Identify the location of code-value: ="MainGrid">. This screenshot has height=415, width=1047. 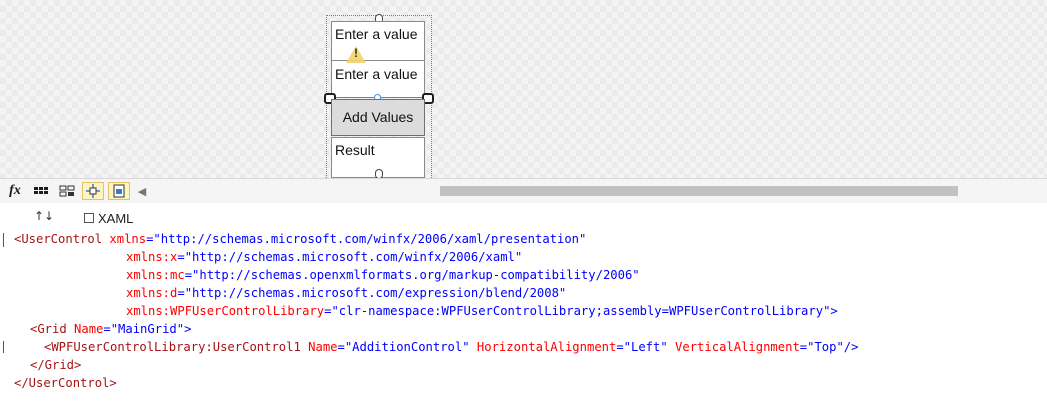
(147, 329).